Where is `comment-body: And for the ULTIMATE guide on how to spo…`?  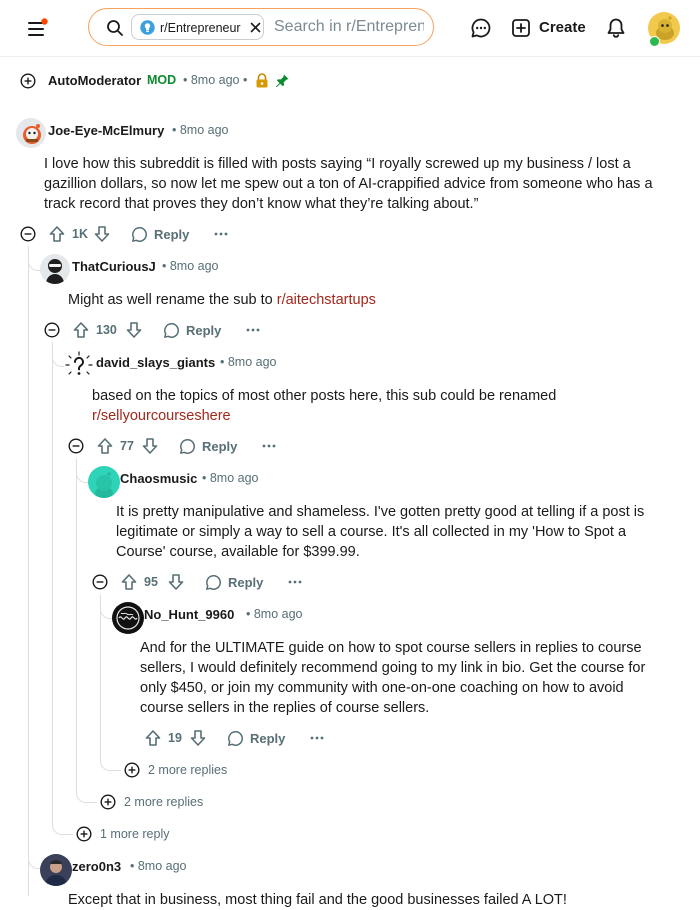
comment-body: And for the ULTIMATE guide on how to spo… is located at coordinates (393, 678).